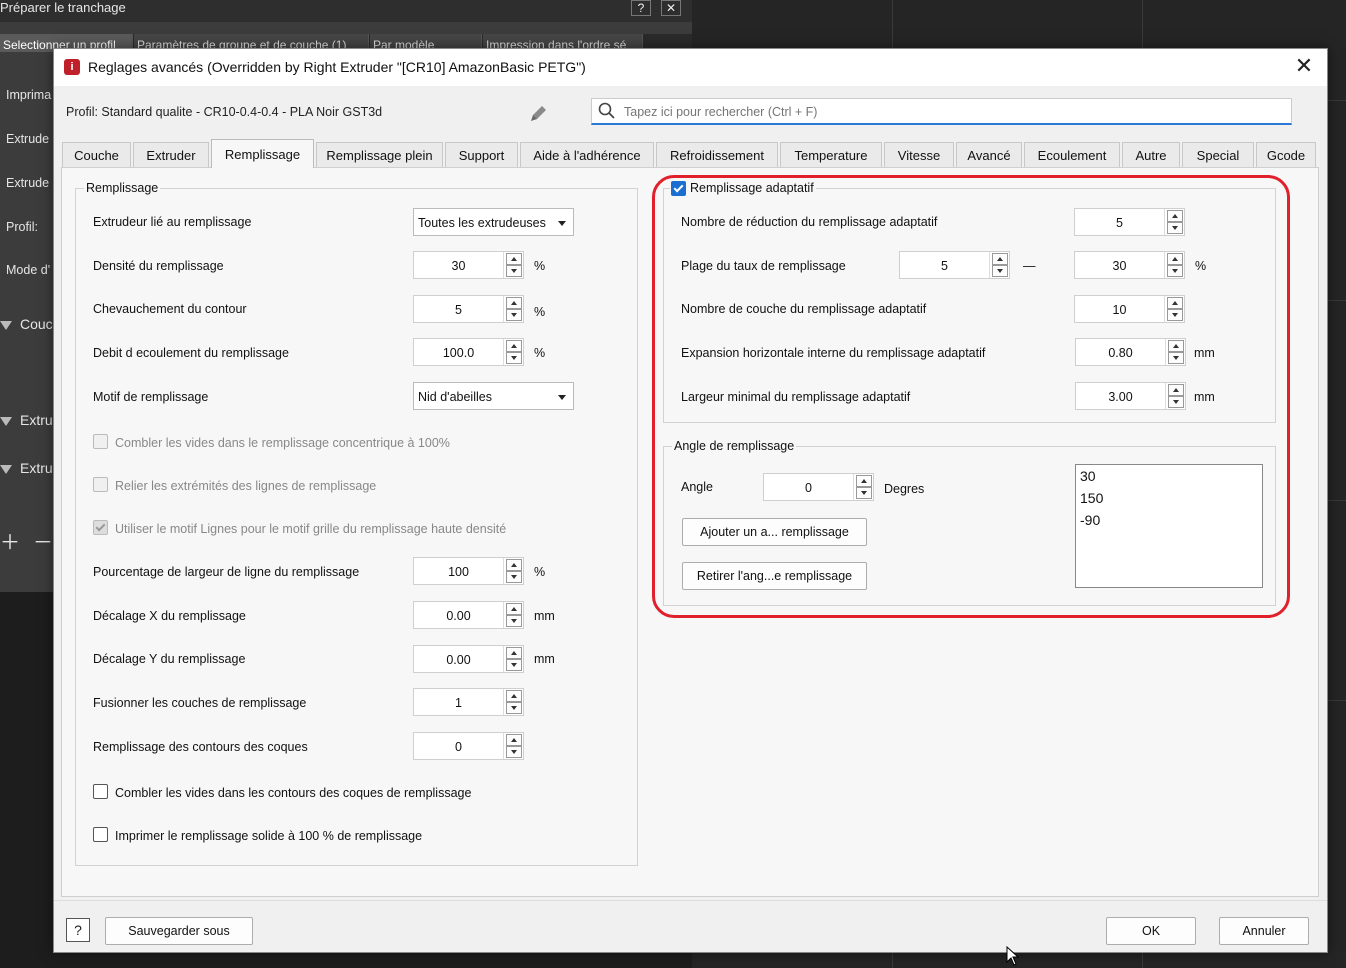  What do you see at coordinates (468, 615) in the screenshot?
I see `x-offset-spinbox: 0.00` at bounding box center [468, 615].